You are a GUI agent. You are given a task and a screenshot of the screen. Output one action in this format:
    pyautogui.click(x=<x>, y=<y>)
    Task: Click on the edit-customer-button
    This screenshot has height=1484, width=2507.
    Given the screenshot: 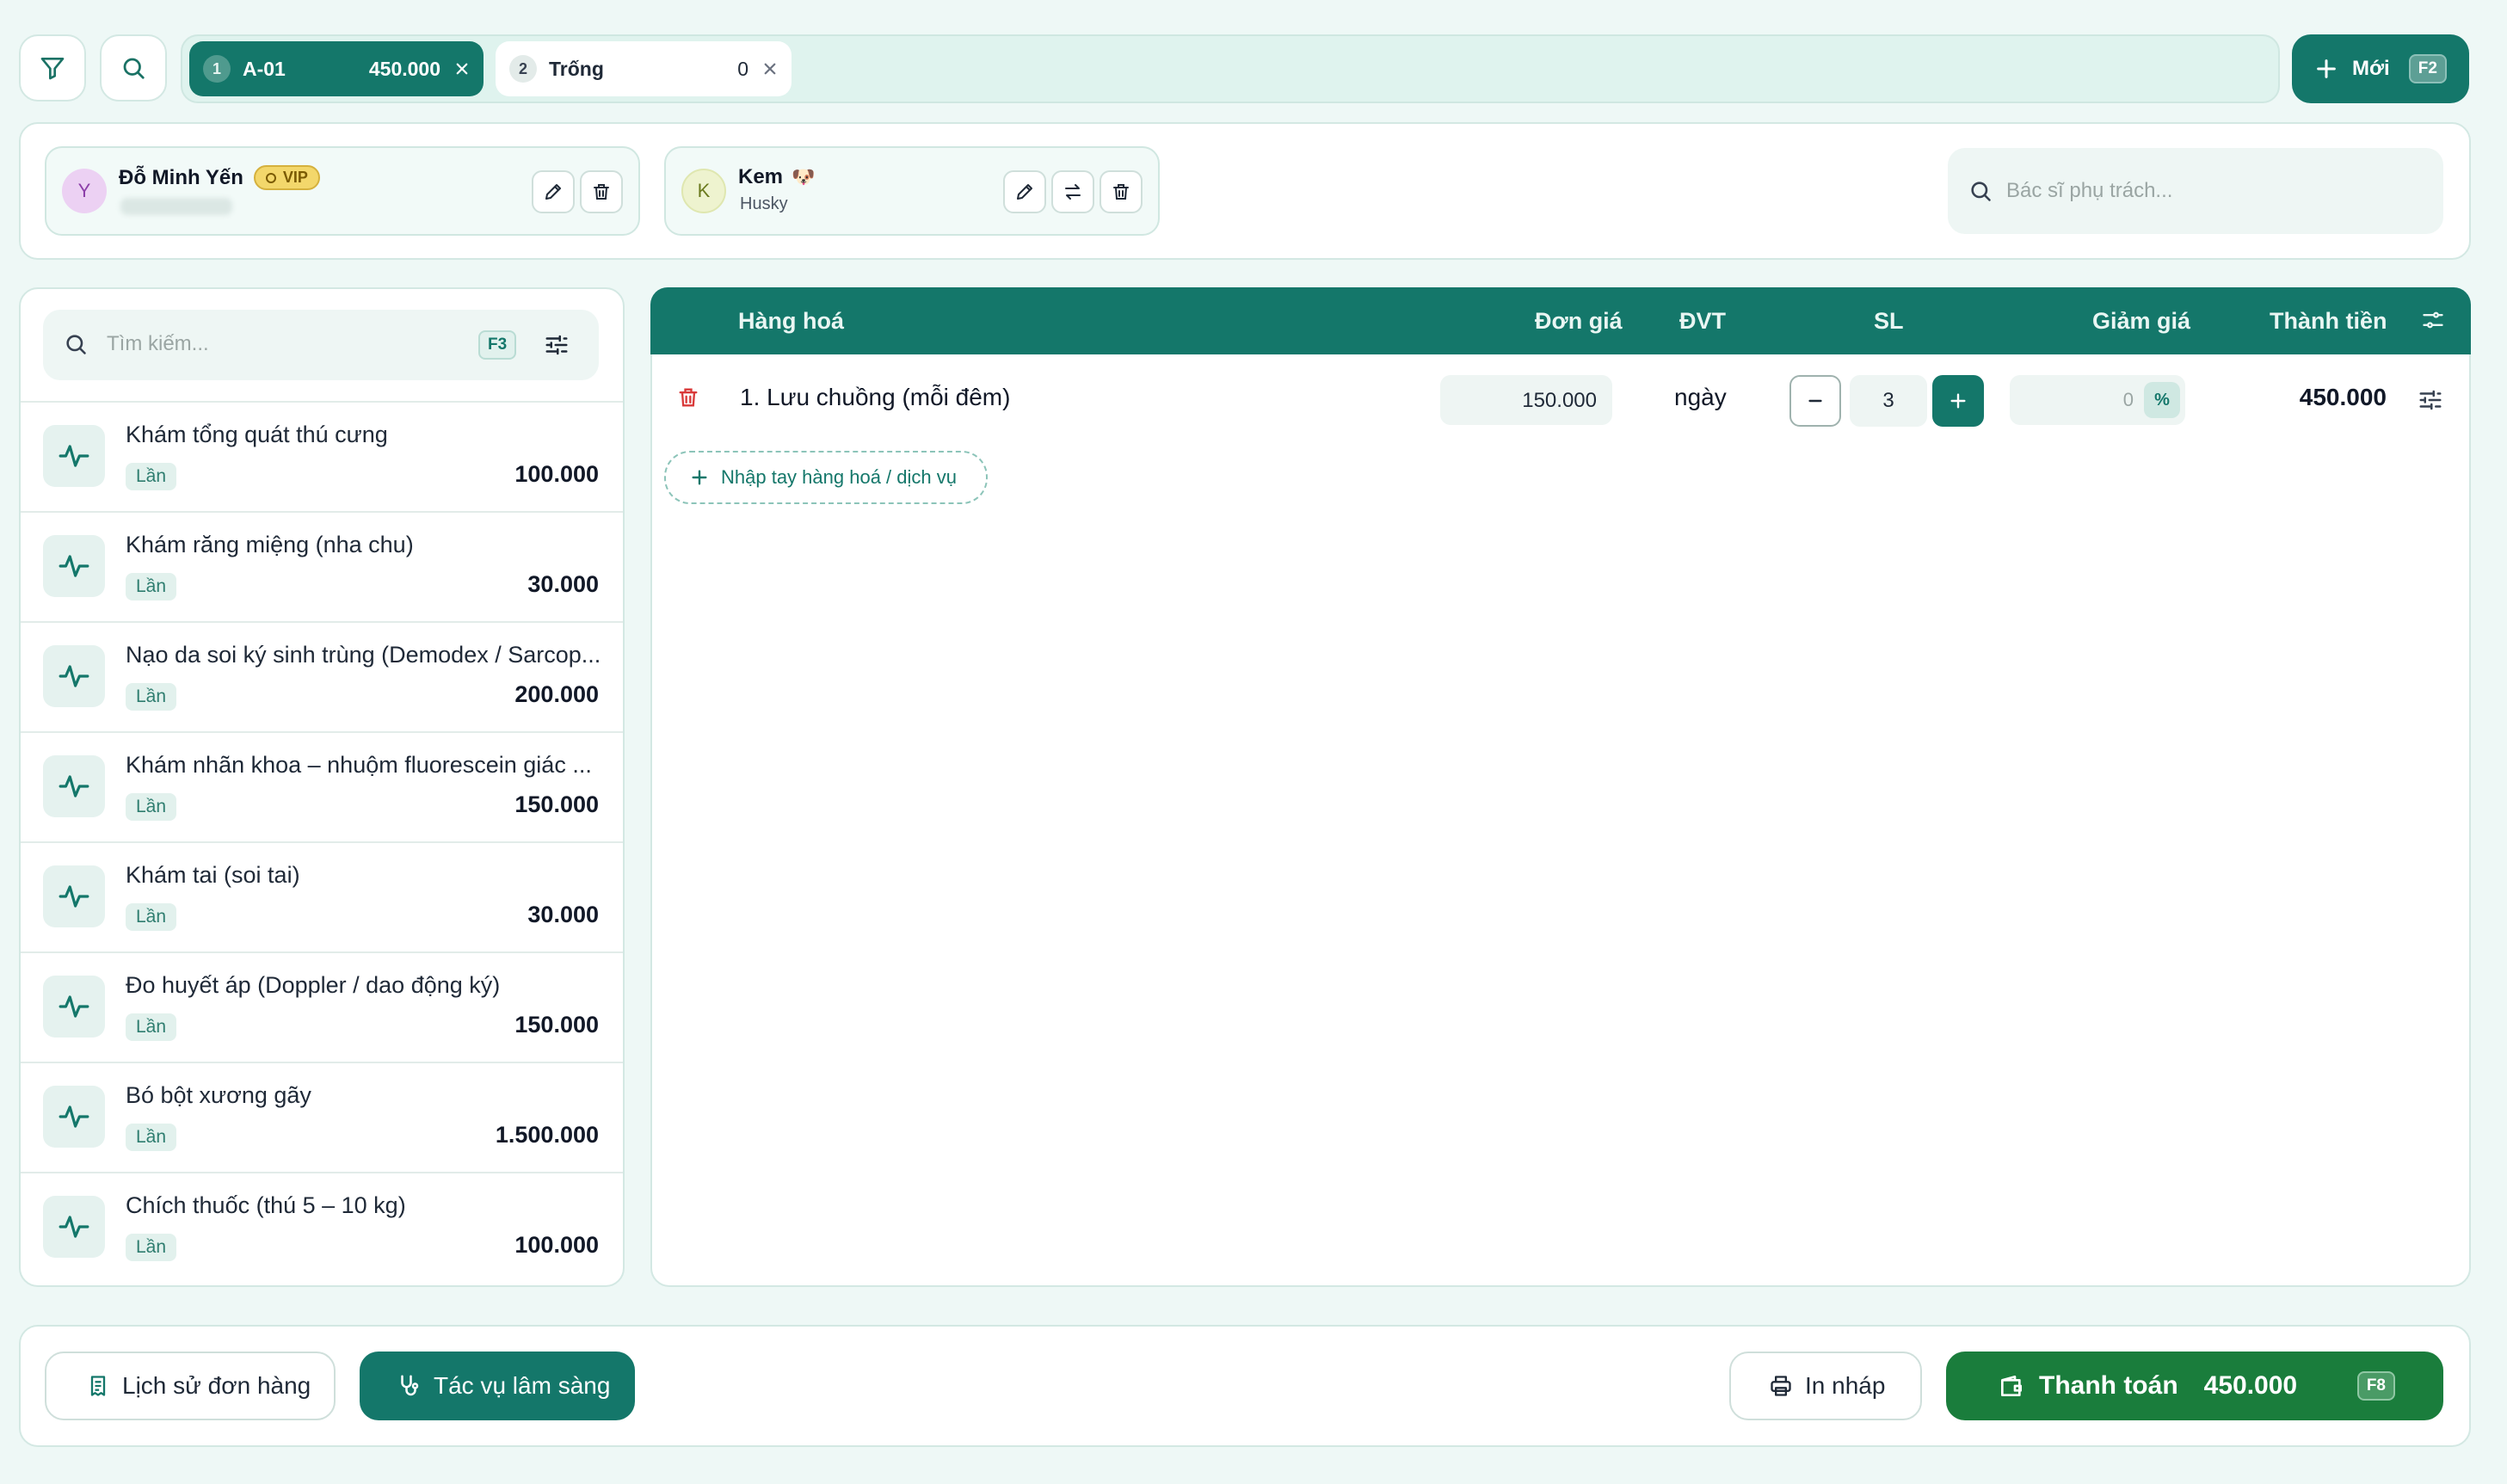 What is the action you would take?
    pyautogui.click(x=553, y=191)
    